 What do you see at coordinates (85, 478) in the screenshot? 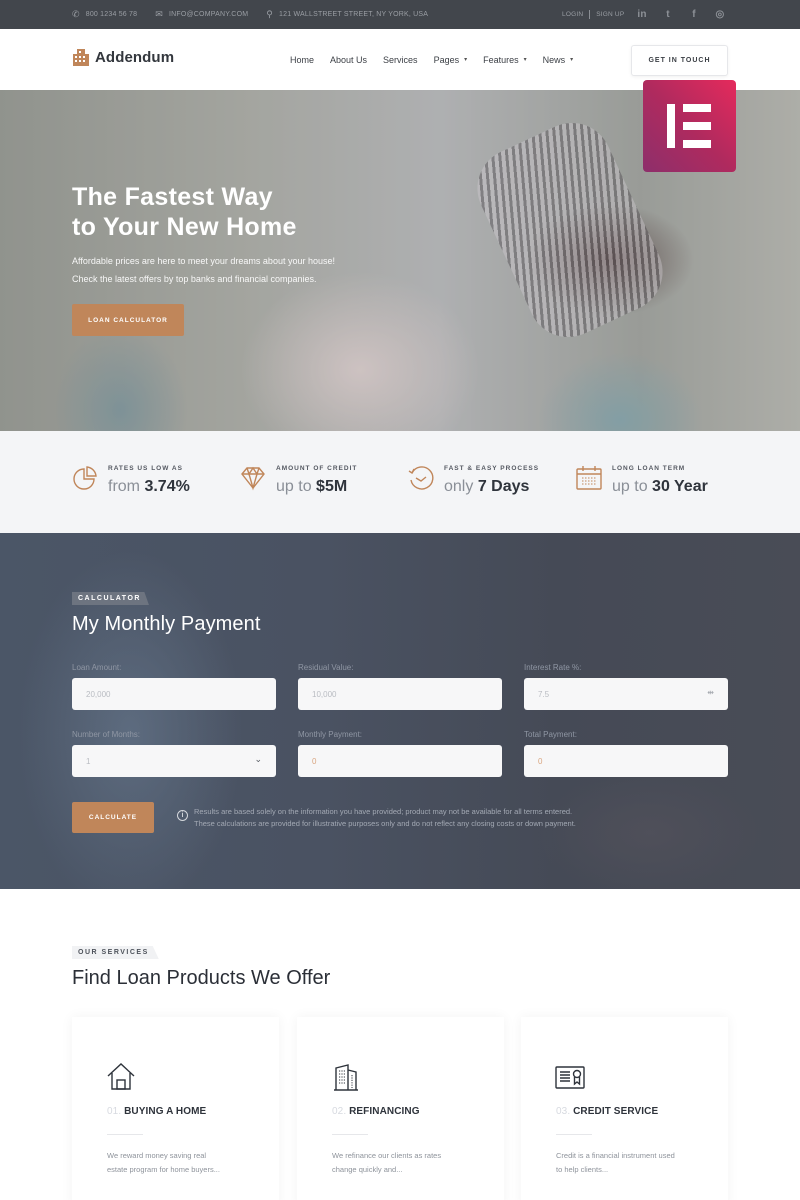
I see `pie-chart-icon` at bounding box center [85, 478].